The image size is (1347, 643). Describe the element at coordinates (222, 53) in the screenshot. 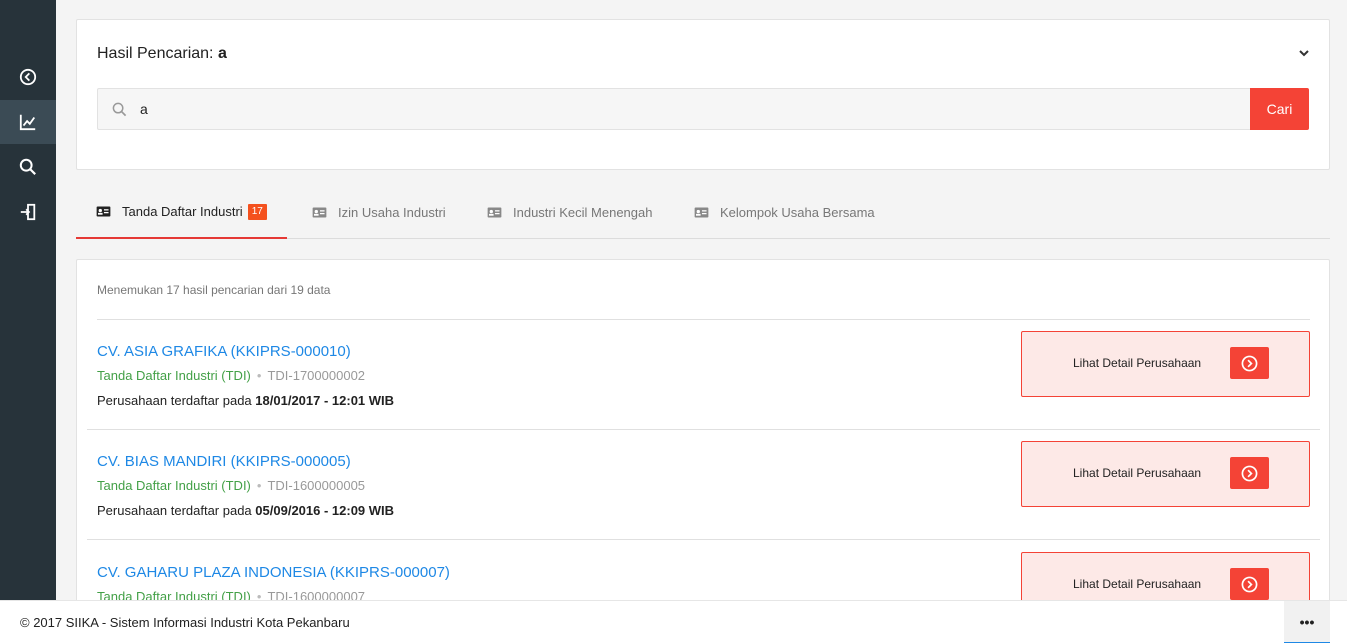

I see `search-title-query: a` at that location.